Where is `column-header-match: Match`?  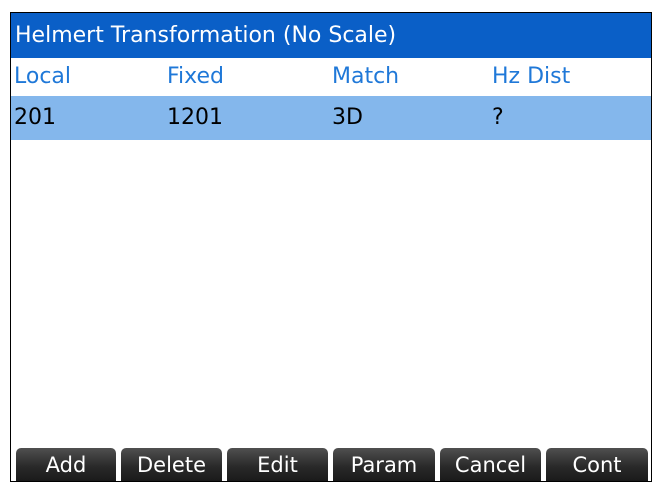 column-header-match: Match is located at coordinates (365, 77).